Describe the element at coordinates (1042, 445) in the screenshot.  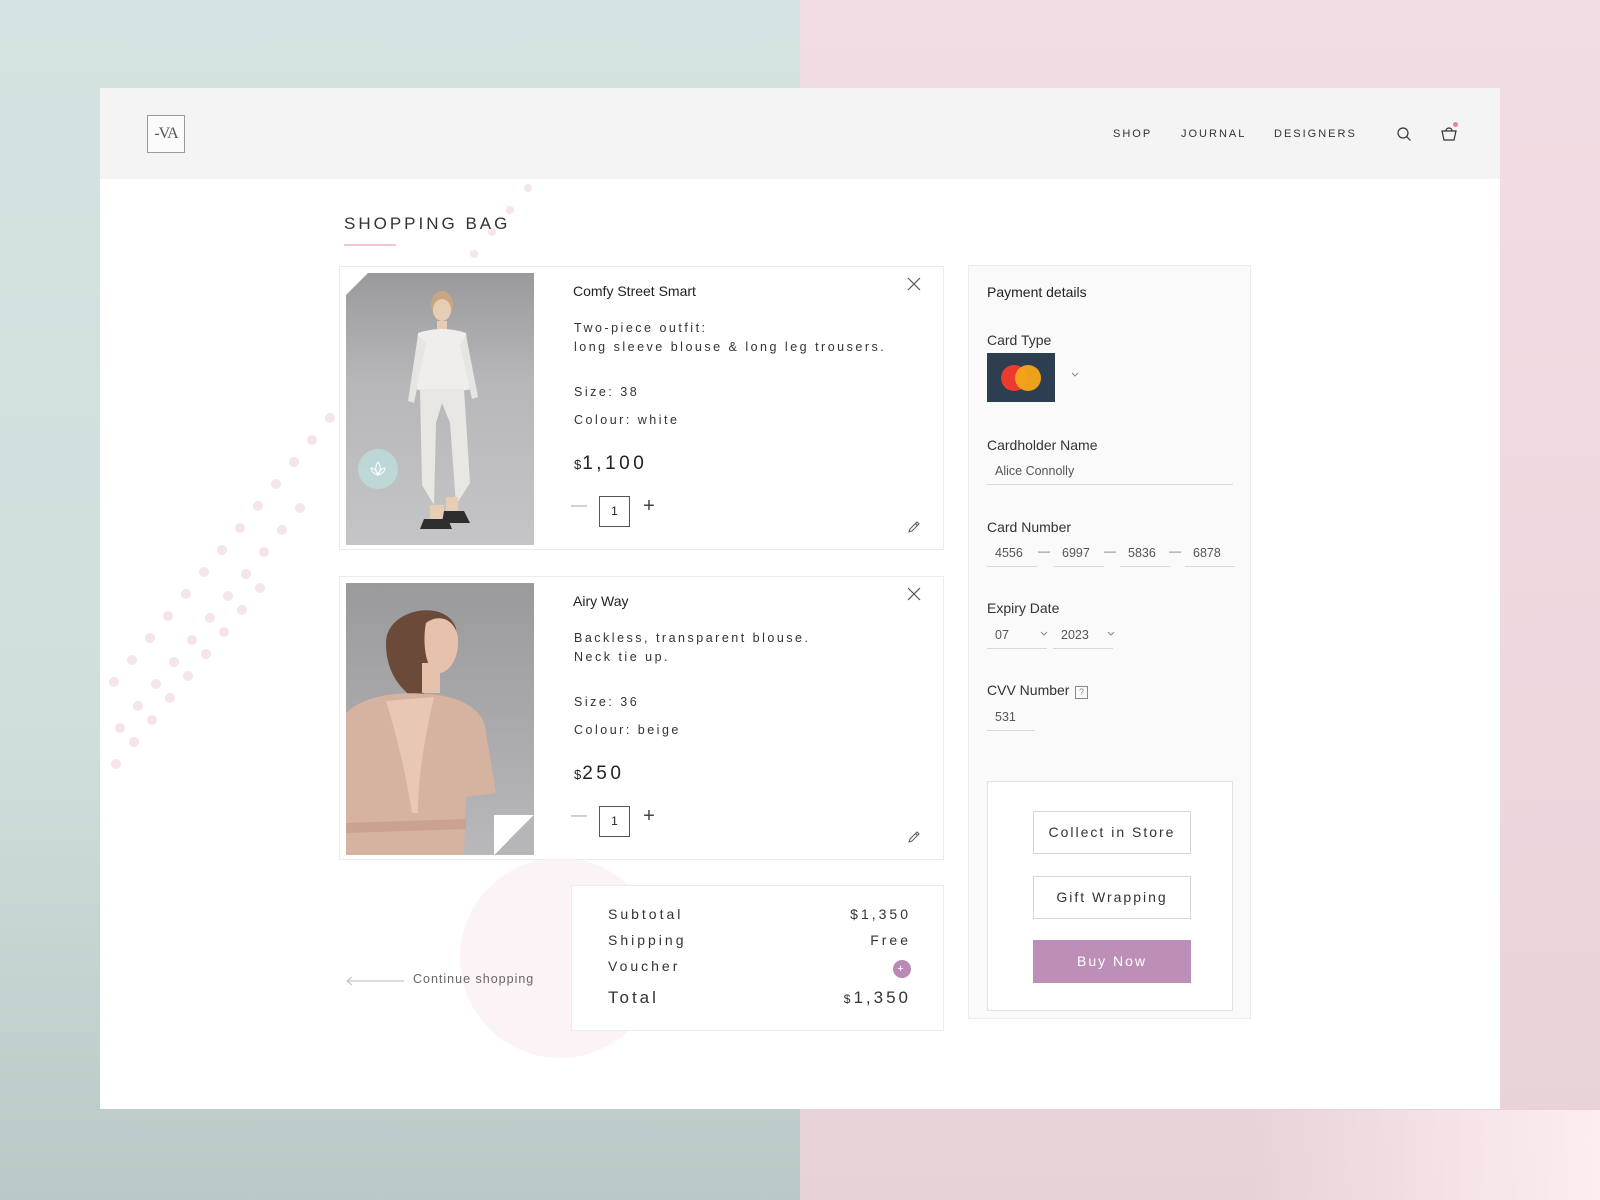
I see `cardholder-label: Cardholder Name` at that location.